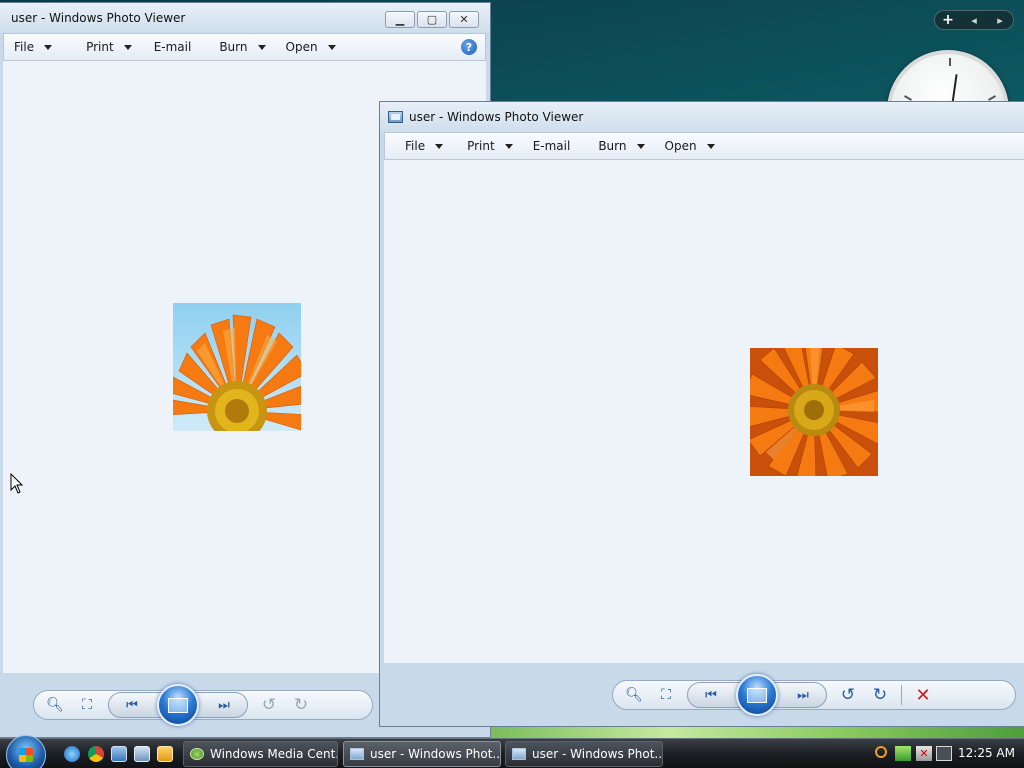  Describe the element at coordinates (986, 753) in the screenshot. I see `clock-time: 12:25 AM` at that location.